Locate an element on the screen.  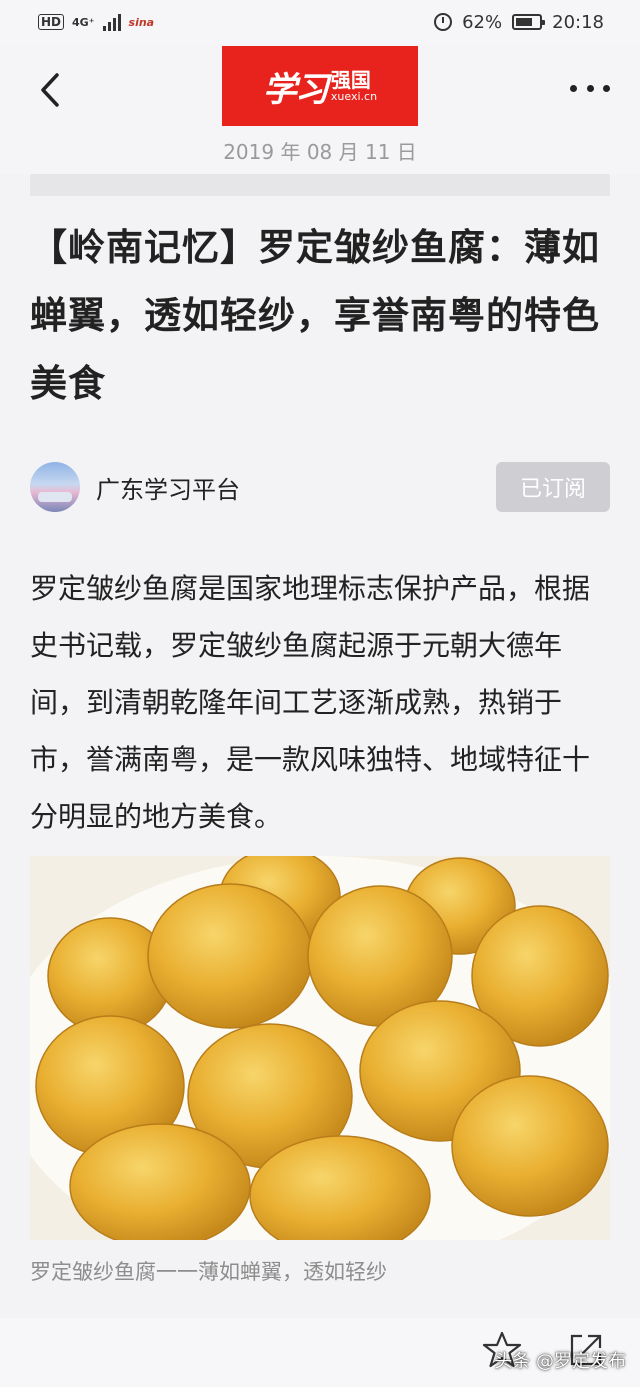
alarm-icon is located at coordinates (443, 22).